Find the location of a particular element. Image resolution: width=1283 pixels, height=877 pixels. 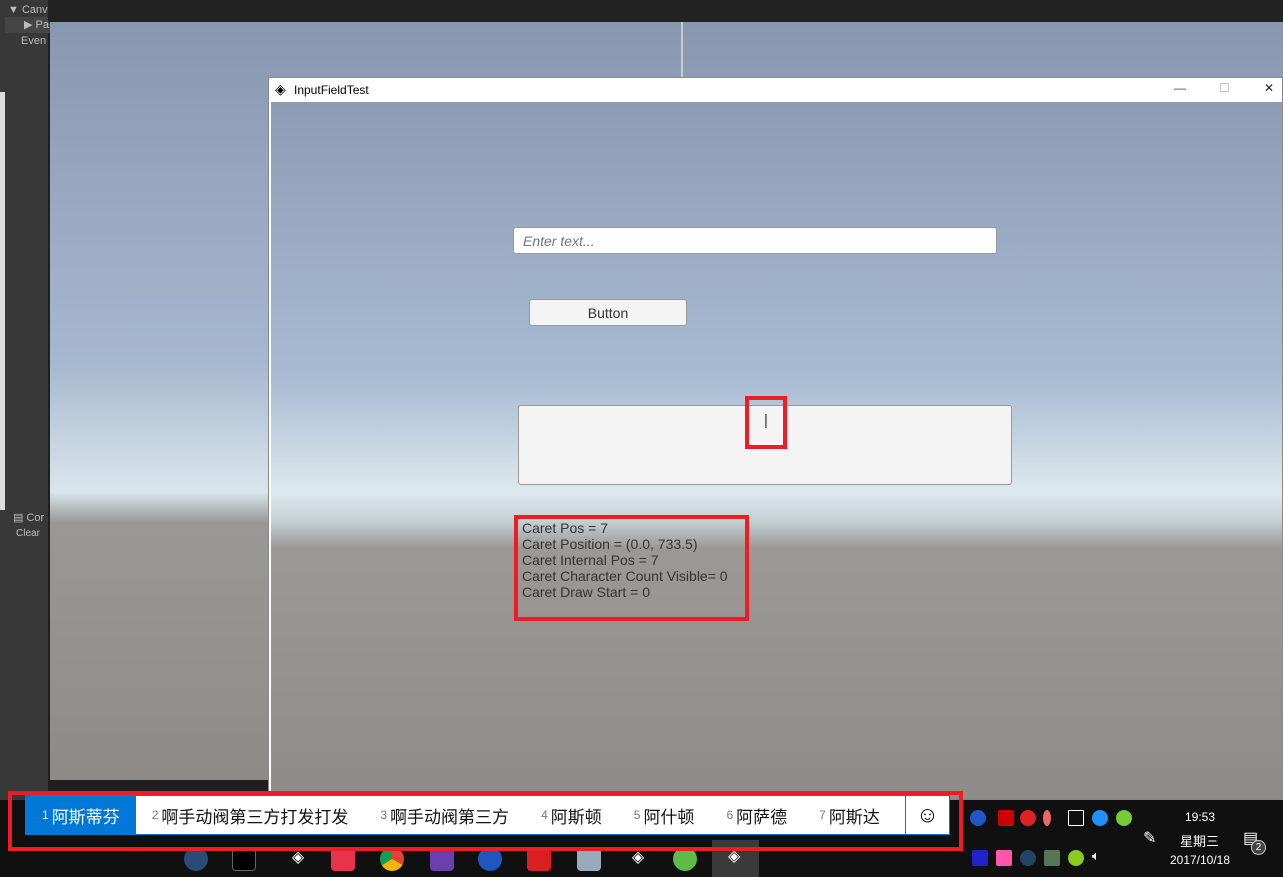

pen-icon: ✎ is located at coordinates (1149, 838).